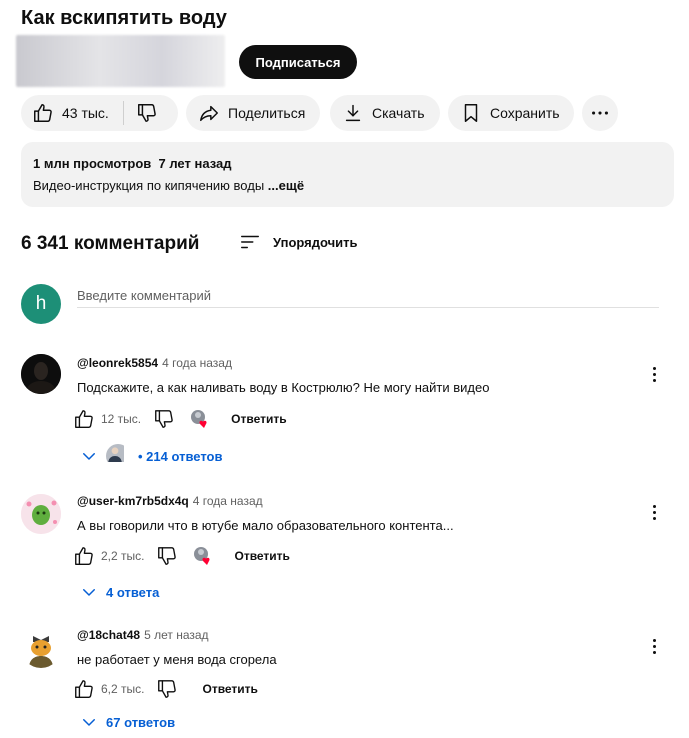 The image size is (689, 738). Describe the element at coordinates (267, 113) in the screenshot. I see `share-label: Поделиться` at that location.